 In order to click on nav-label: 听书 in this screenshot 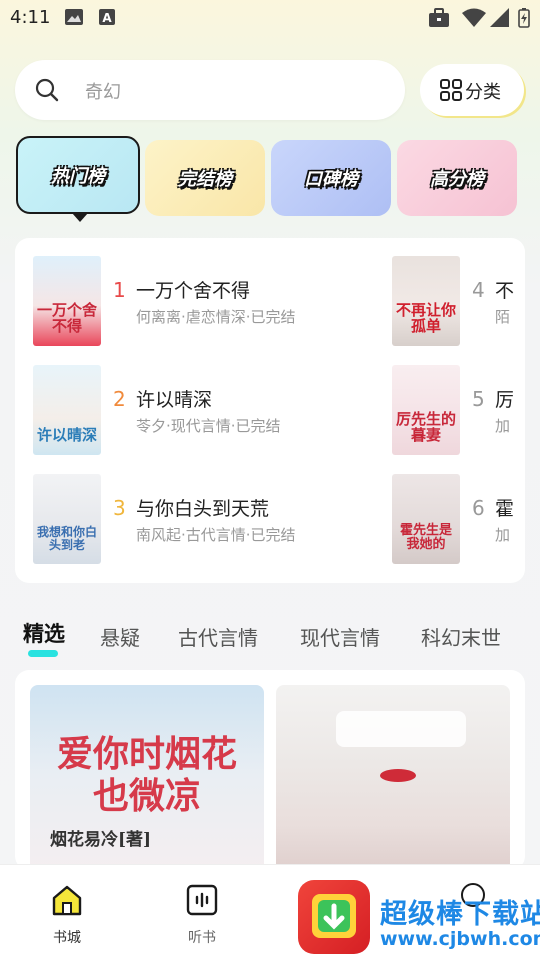, I will do `click(202, 938)`.